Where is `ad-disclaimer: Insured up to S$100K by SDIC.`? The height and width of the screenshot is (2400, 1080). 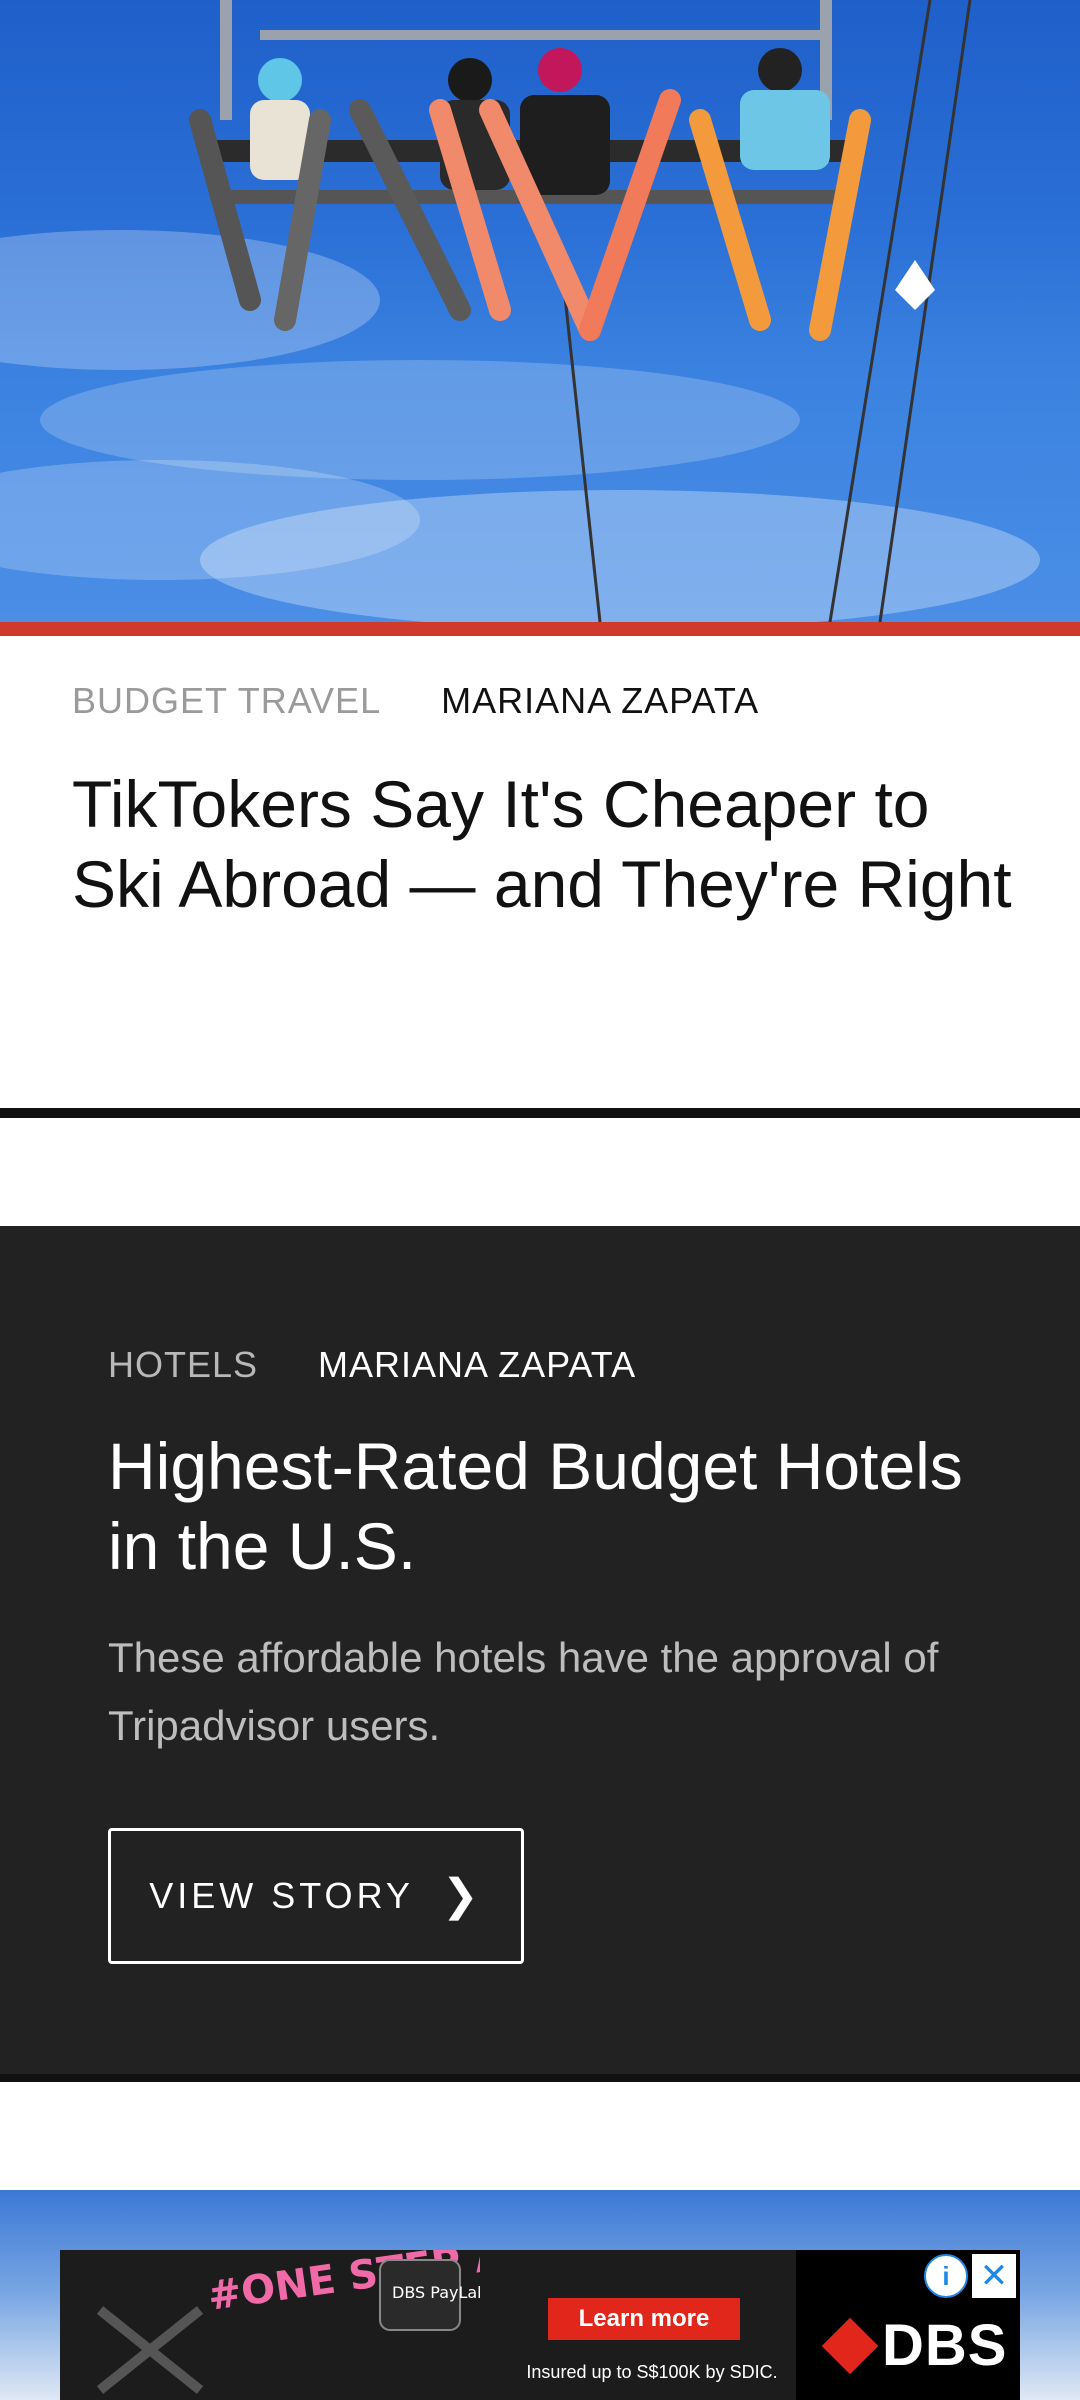 ad-disclaimer: Insured up to S$100K by SDIC. is located at coordinates (652, 2372).